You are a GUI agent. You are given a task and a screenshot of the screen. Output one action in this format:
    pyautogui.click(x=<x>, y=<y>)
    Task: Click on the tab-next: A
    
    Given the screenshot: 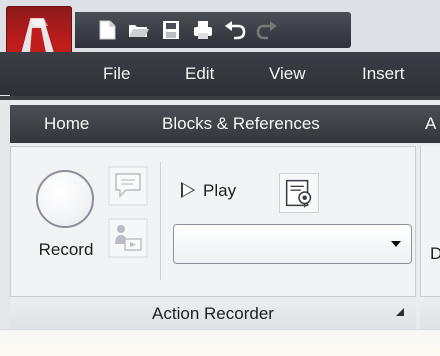 What is the action you would take?
    pyautogui.click(x=430, y=124)
    